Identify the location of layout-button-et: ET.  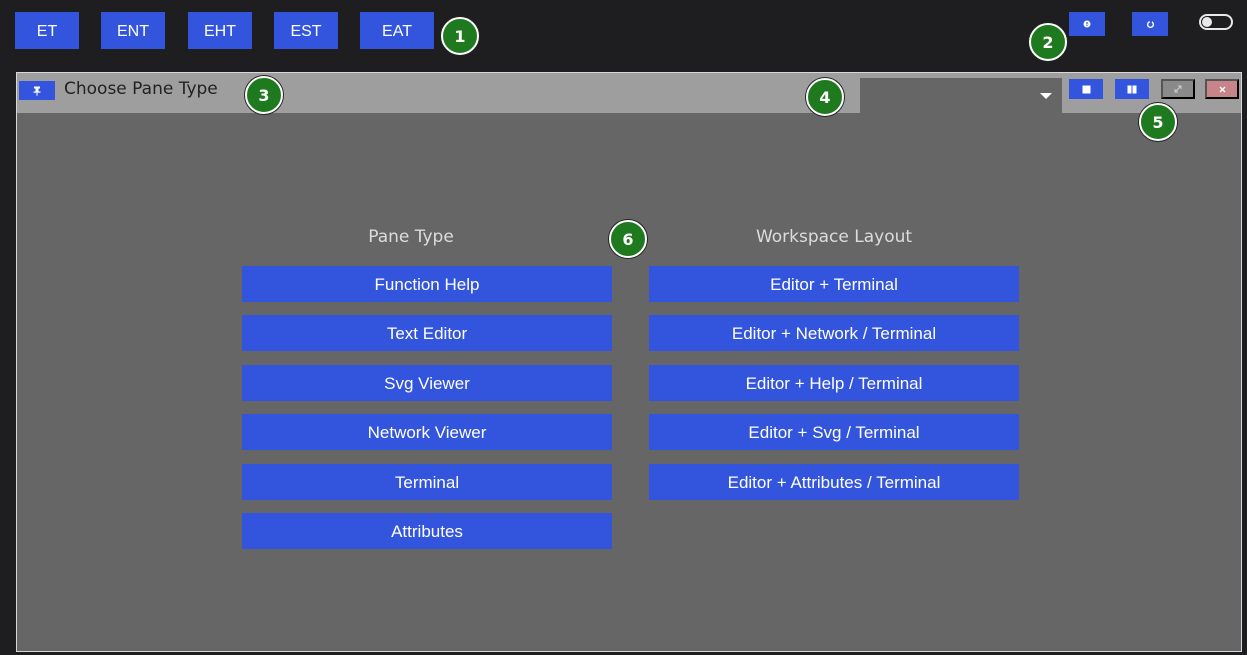
(47, 30).